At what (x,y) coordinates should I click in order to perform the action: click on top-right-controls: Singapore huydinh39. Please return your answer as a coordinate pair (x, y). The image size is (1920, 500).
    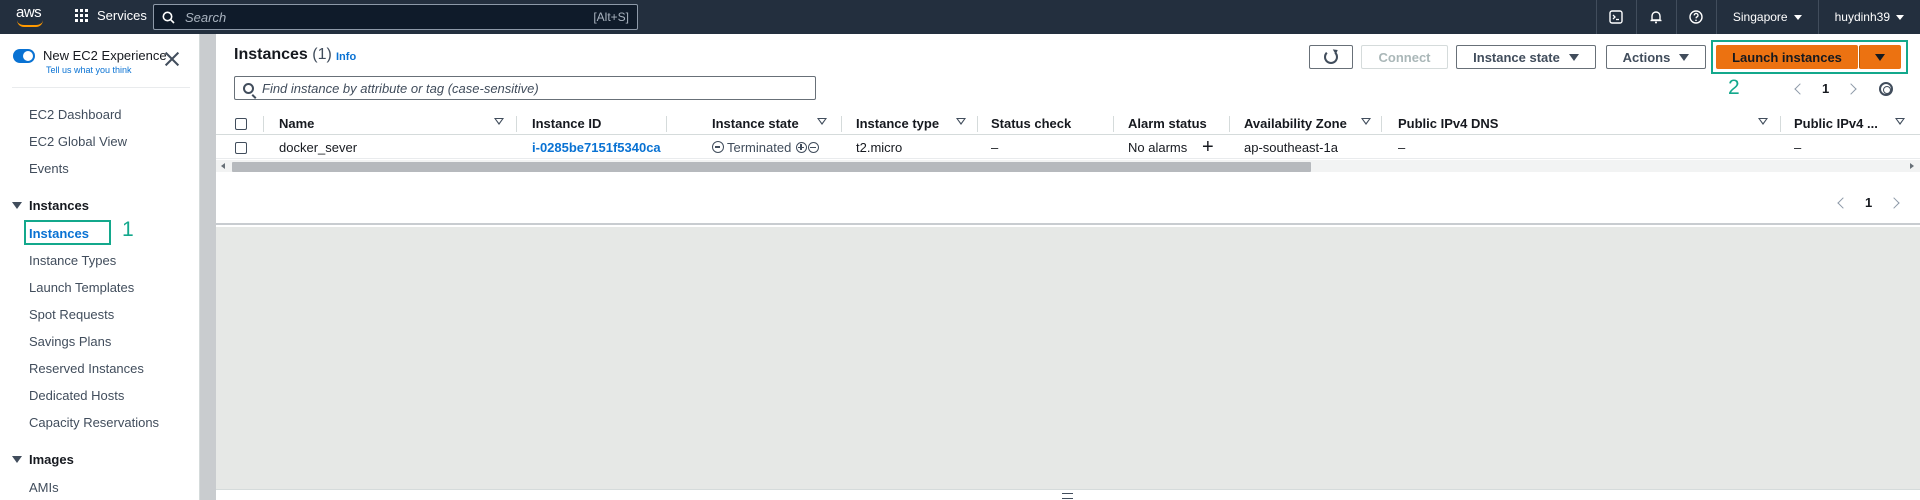
    Looking at the image, I should click on (1757, 17).